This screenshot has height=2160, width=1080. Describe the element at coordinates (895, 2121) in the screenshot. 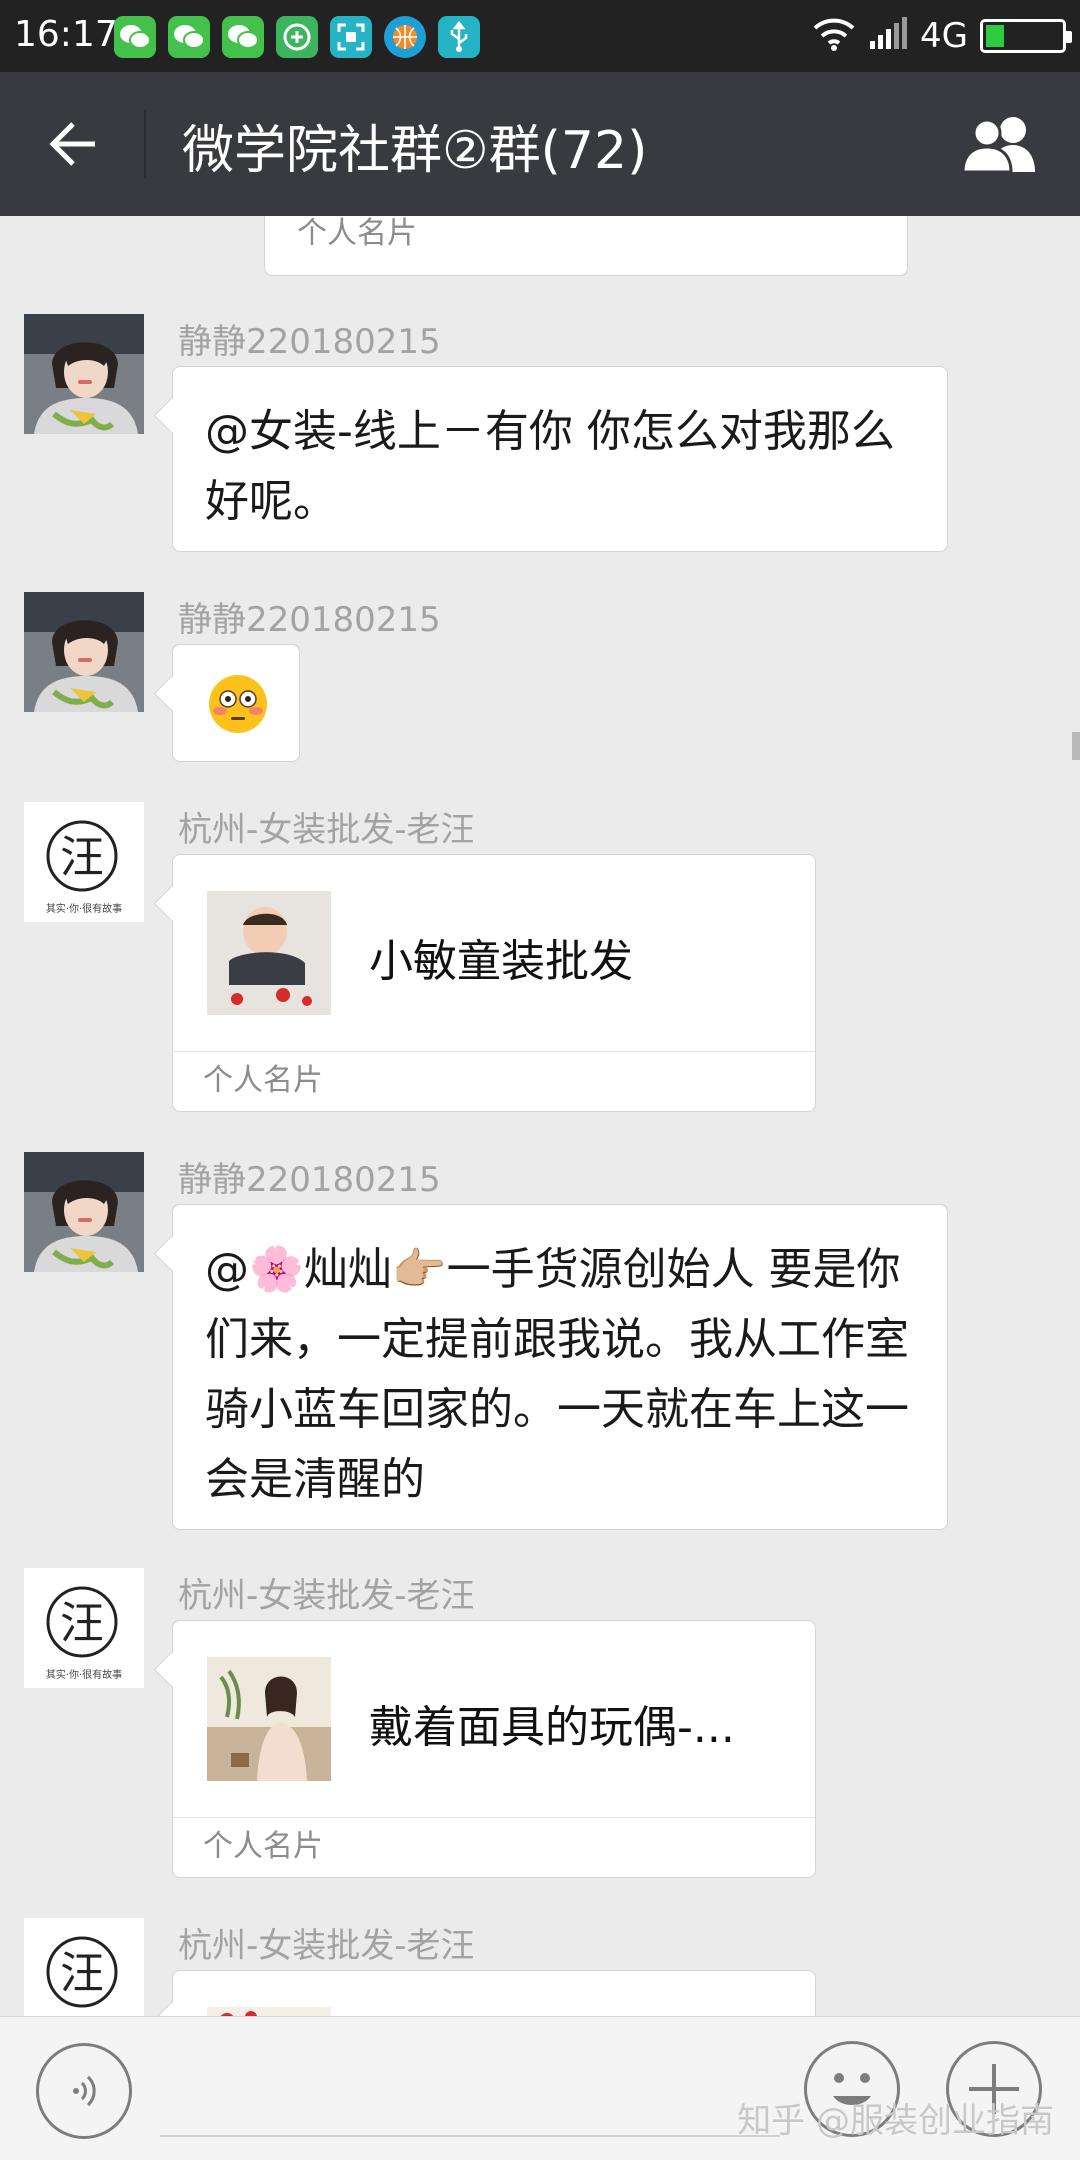

I see `watermark: 知乎 @服装创业指南` at that location.